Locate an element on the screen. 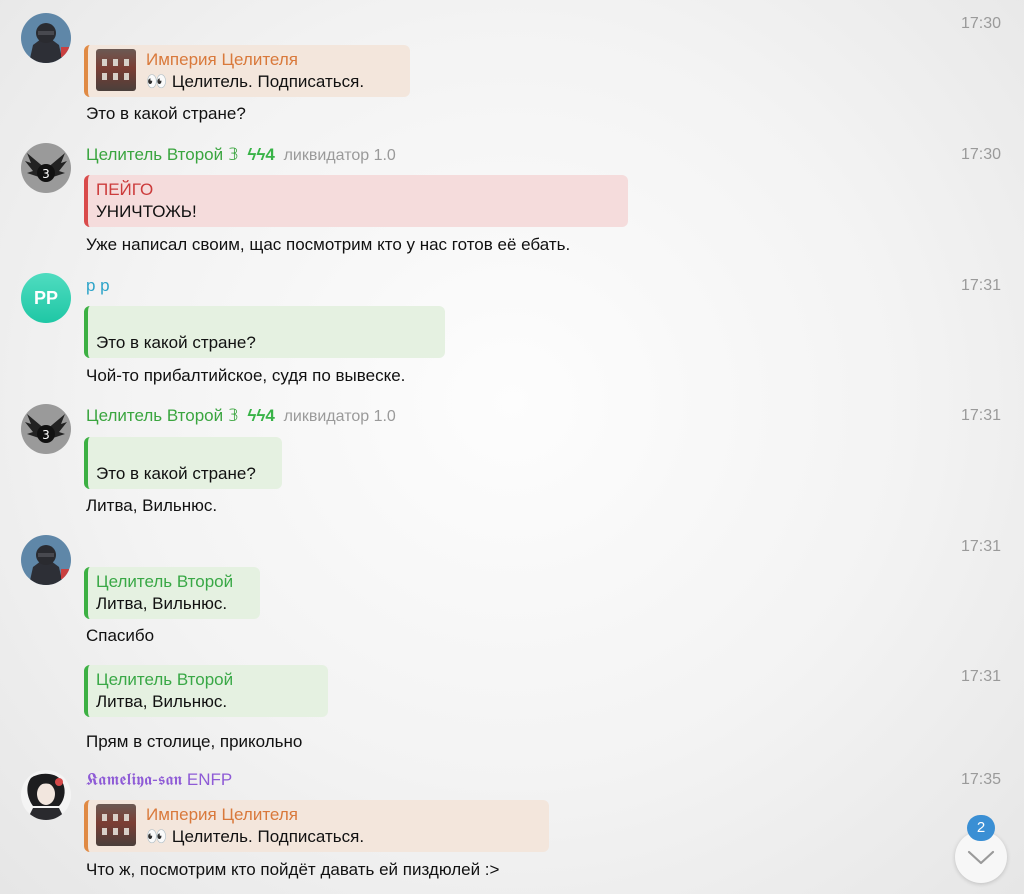  message-text: Спасибо is located at coordinates (120, 635).